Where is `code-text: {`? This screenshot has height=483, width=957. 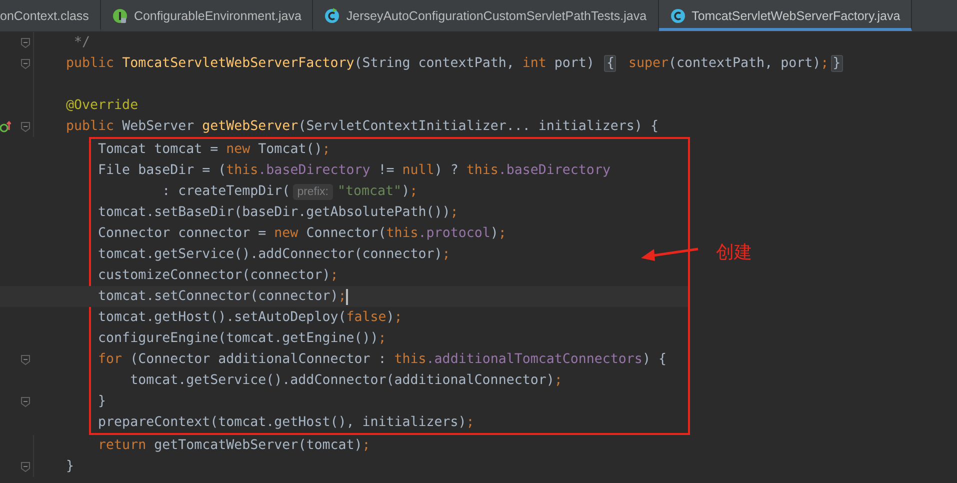 code-text: { is located at coordinates (610, 63).